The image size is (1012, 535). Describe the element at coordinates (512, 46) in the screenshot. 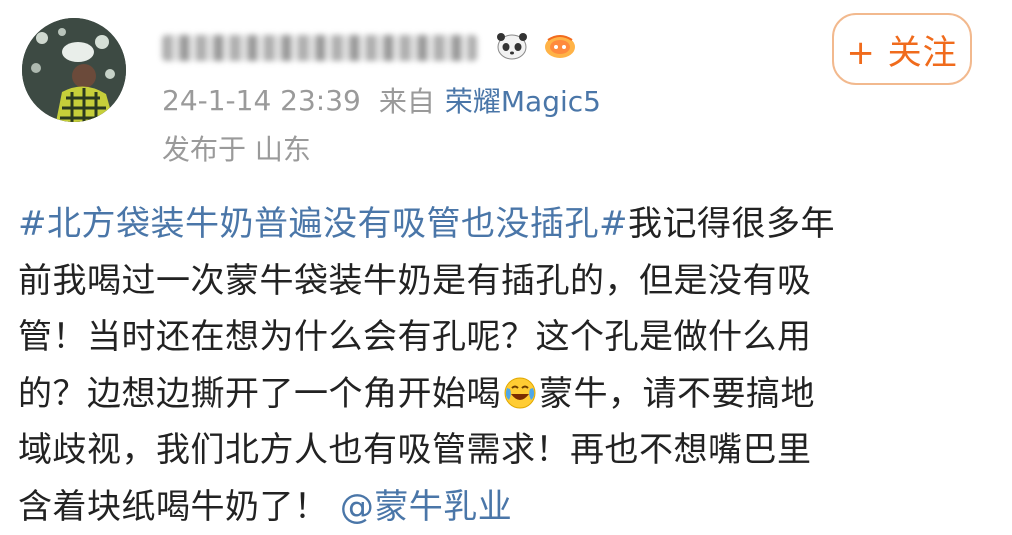

I see `panda-badge-icon` at that location.